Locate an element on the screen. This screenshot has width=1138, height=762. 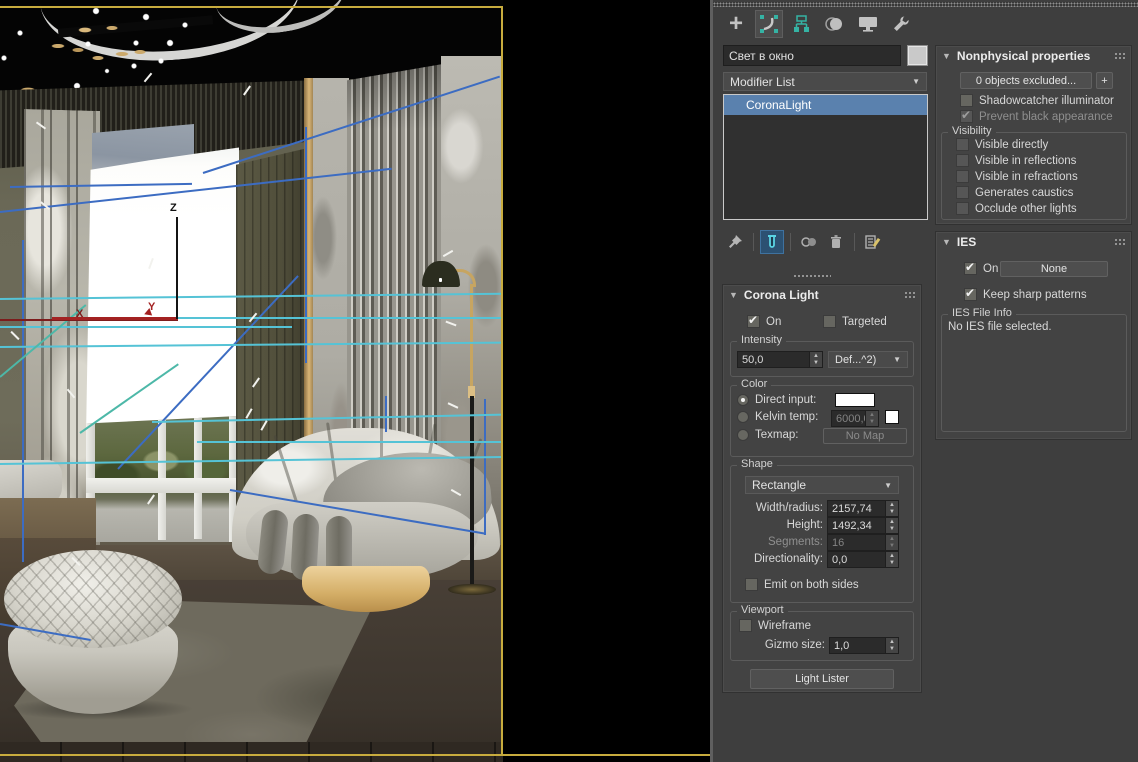
armchair-gold-base is located at coordinates (366, 589).